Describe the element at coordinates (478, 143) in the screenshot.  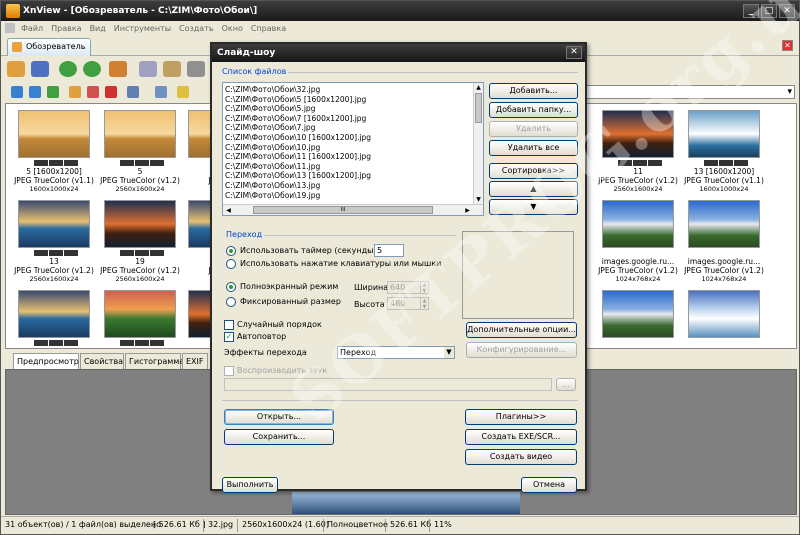
I see `file-list-vertical-scrollbar: ▲ ▼` at that location.